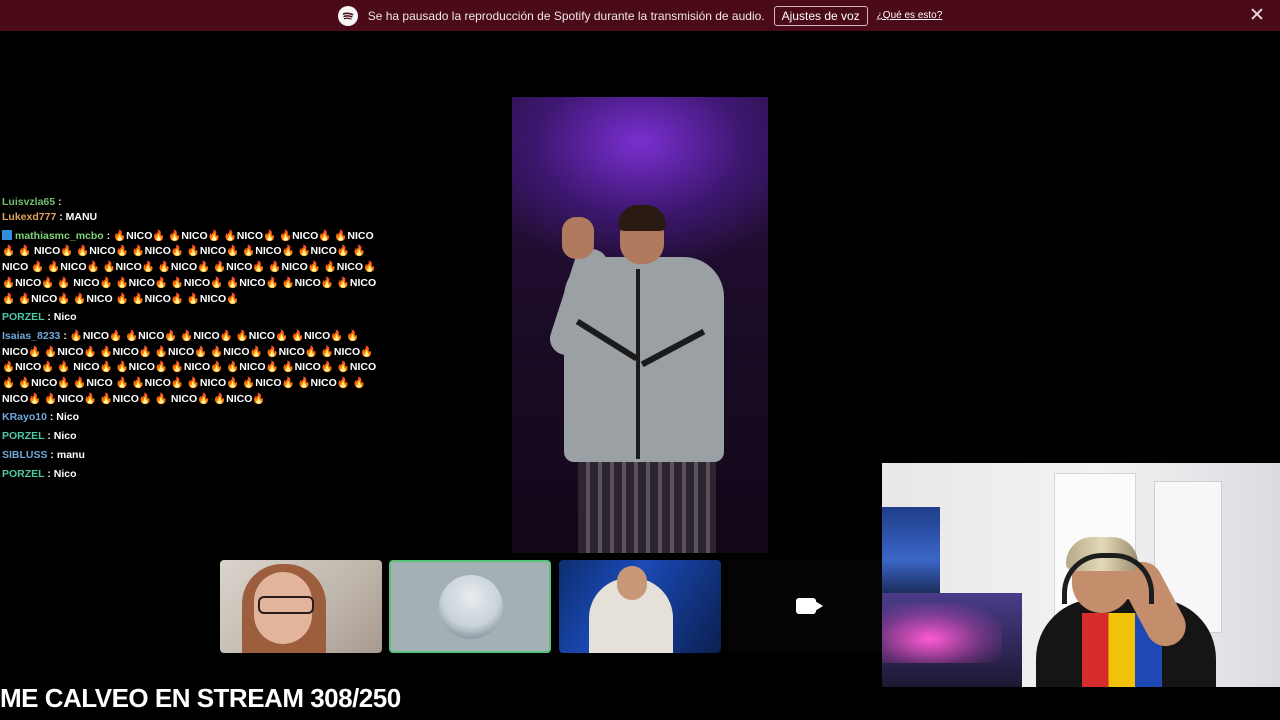  Describe the element at coordinates (24, 417) in the screenshot. I see `chat-username: KRayo10` at that location.